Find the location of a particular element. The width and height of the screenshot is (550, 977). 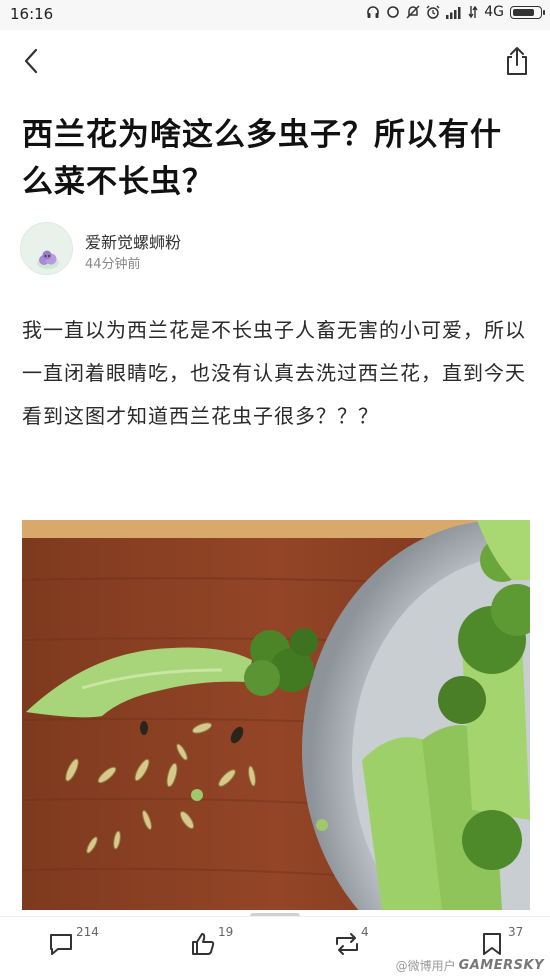

sync-icon is located at coordinates (393, 12).